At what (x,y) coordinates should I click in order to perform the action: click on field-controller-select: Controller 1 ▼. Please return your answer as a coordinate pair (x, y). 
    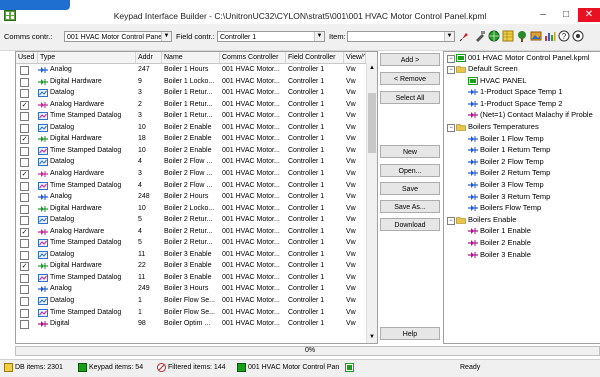
    Looking at the image, I should click on (271, 36).